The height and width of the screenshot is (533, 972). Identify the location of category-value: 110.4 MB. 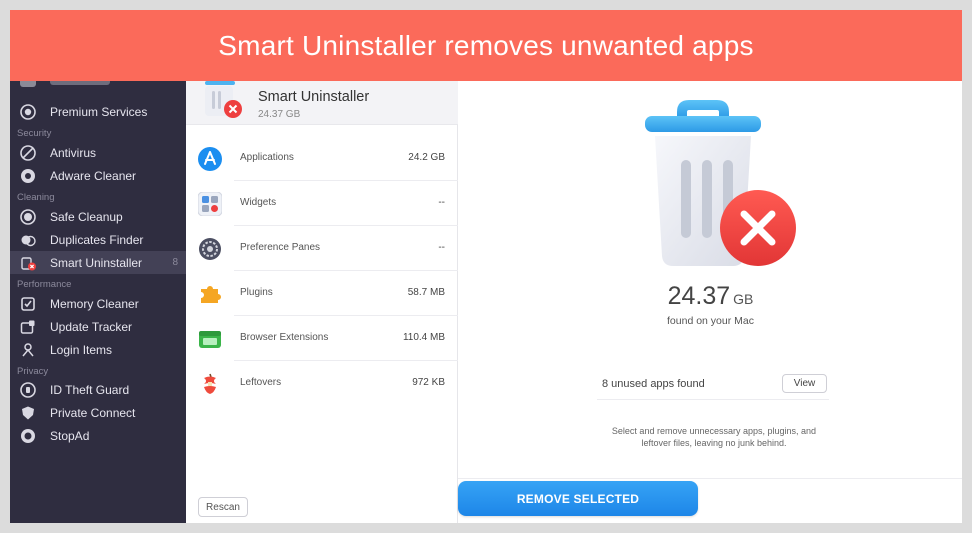
(423, 337).